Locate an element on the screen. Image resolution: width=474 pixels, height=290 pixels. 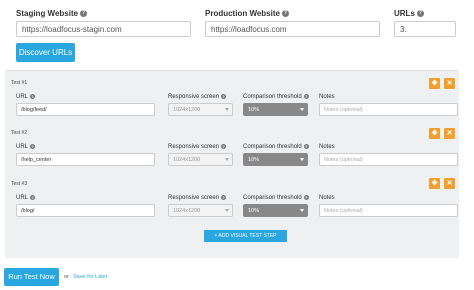
test-title: Test #2 is located at coordinates (19, 133).